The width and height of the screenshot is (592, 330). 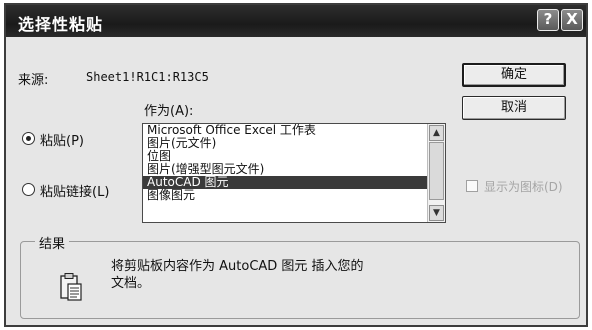 I want to click on title-bar: 选择性粘贴 ? X, so click(x=296, y=21).